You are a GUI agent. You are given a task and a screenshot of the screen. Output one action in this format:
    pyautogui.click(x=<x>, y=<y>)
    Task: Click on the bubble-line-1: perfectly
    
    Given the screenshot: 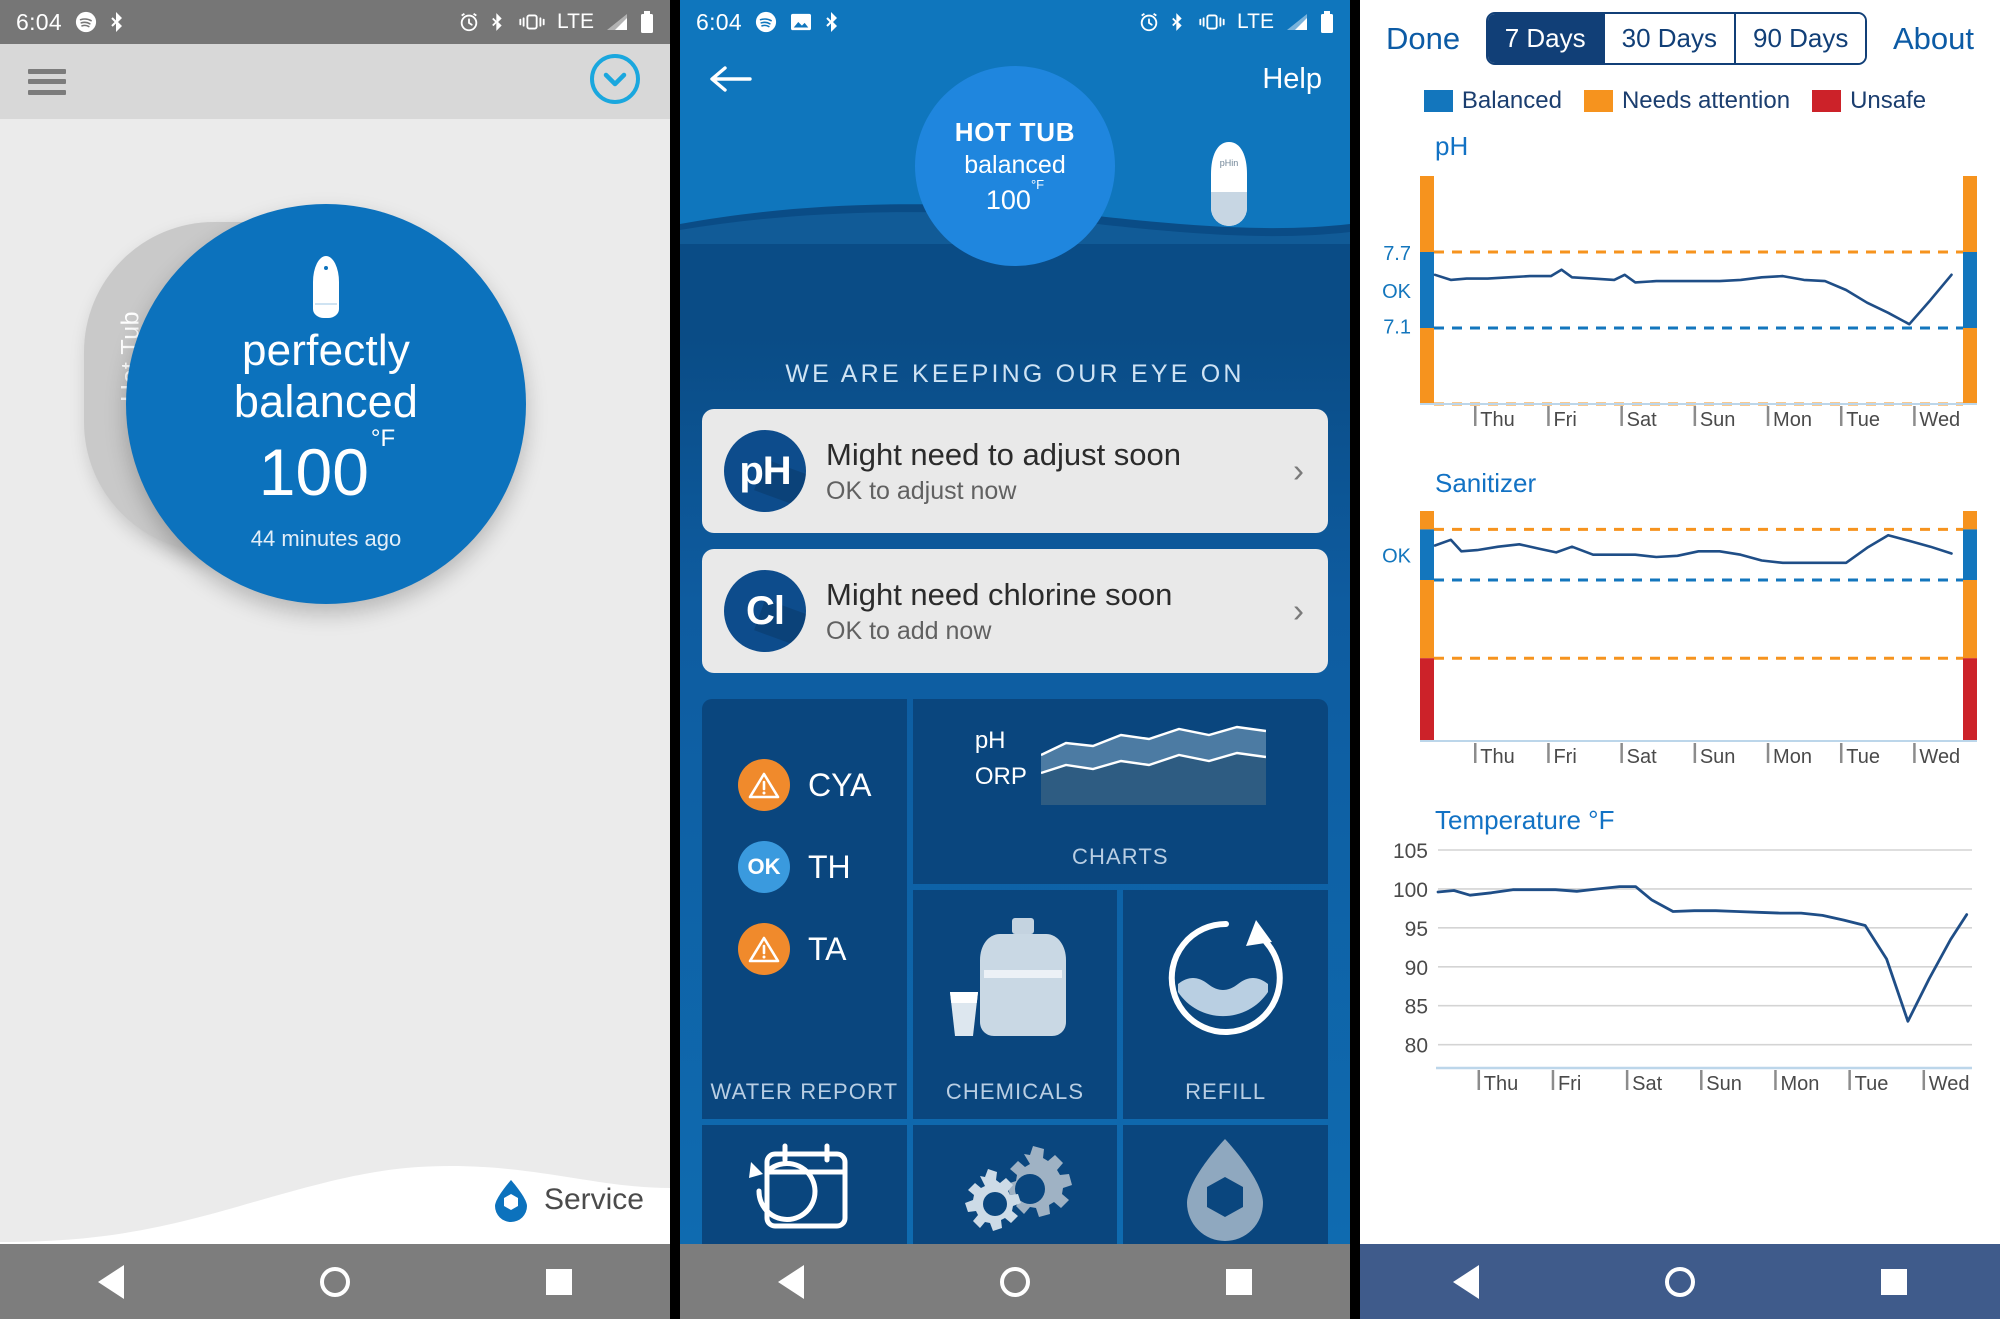 What is the action you would take?
    pyautogui.click(x=326, y=350)
    